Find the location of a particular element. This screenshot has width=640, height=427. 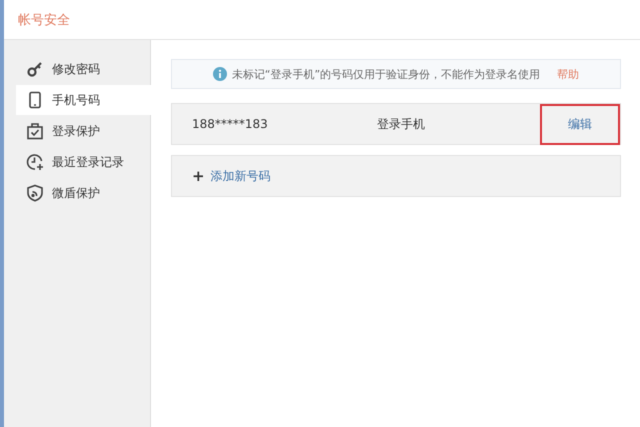

phone-number: 188*****183 is located at coordinates (230, 124).